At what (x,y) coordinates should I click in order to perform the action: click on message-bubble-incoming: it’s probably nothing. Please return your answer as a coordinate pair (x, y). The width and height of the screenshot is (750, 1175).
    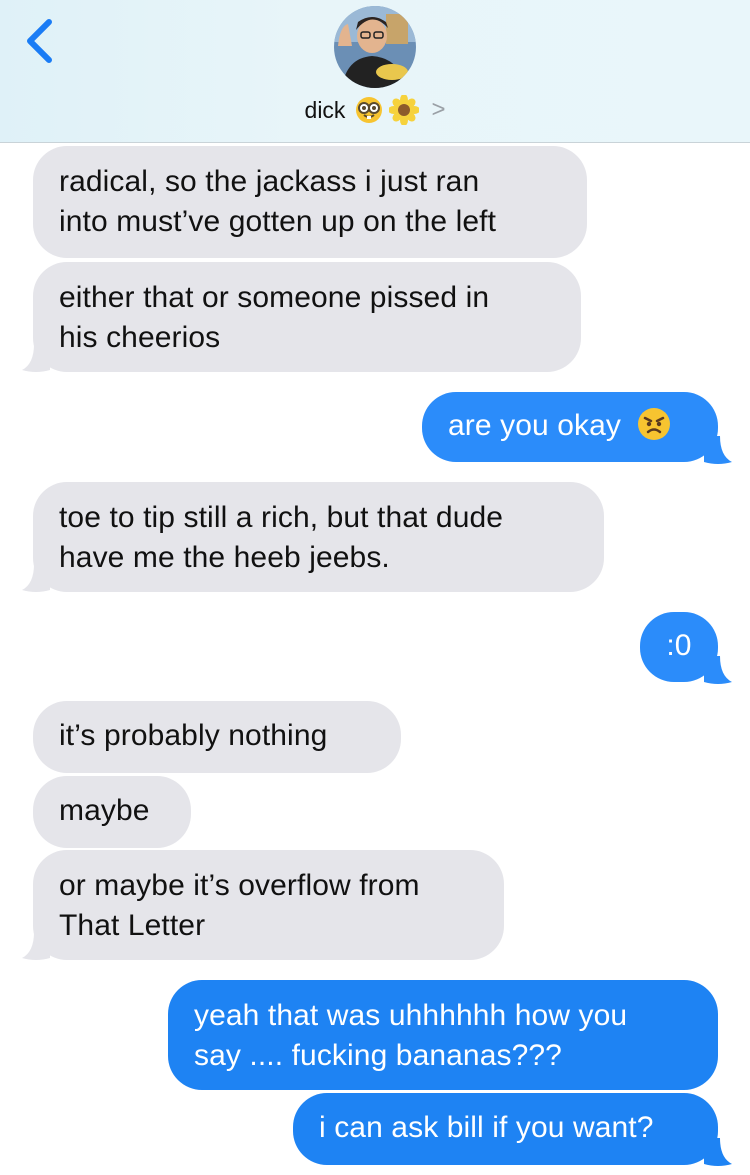
    Looking at the image, I should click on (217, 737).